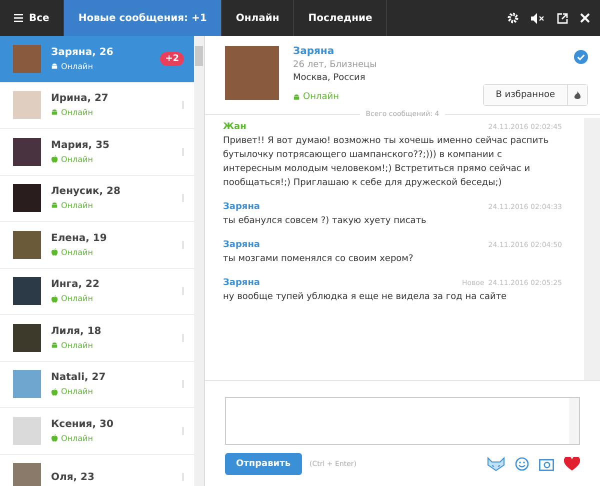  What do you see at coordinates (97, 59) in the screenshot?
I see `contact-item: Заряна, 26 Онлайн +2` at bounding box center [97, 59].